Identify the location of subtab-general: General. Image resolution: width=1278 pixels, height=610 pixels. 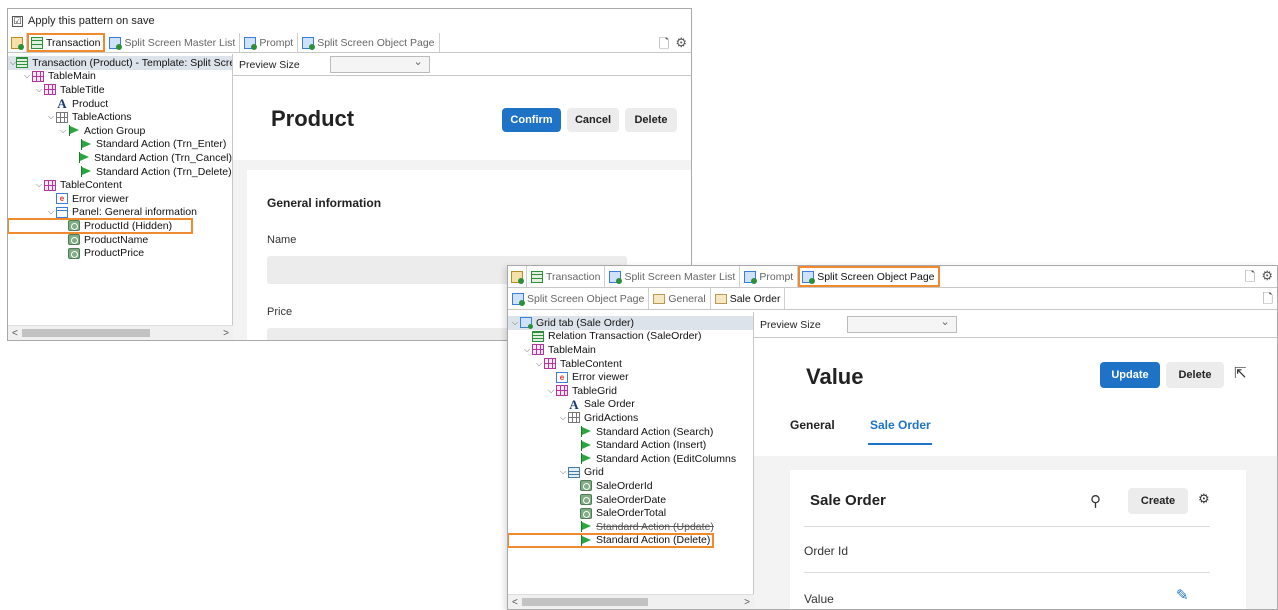
(680, 298).